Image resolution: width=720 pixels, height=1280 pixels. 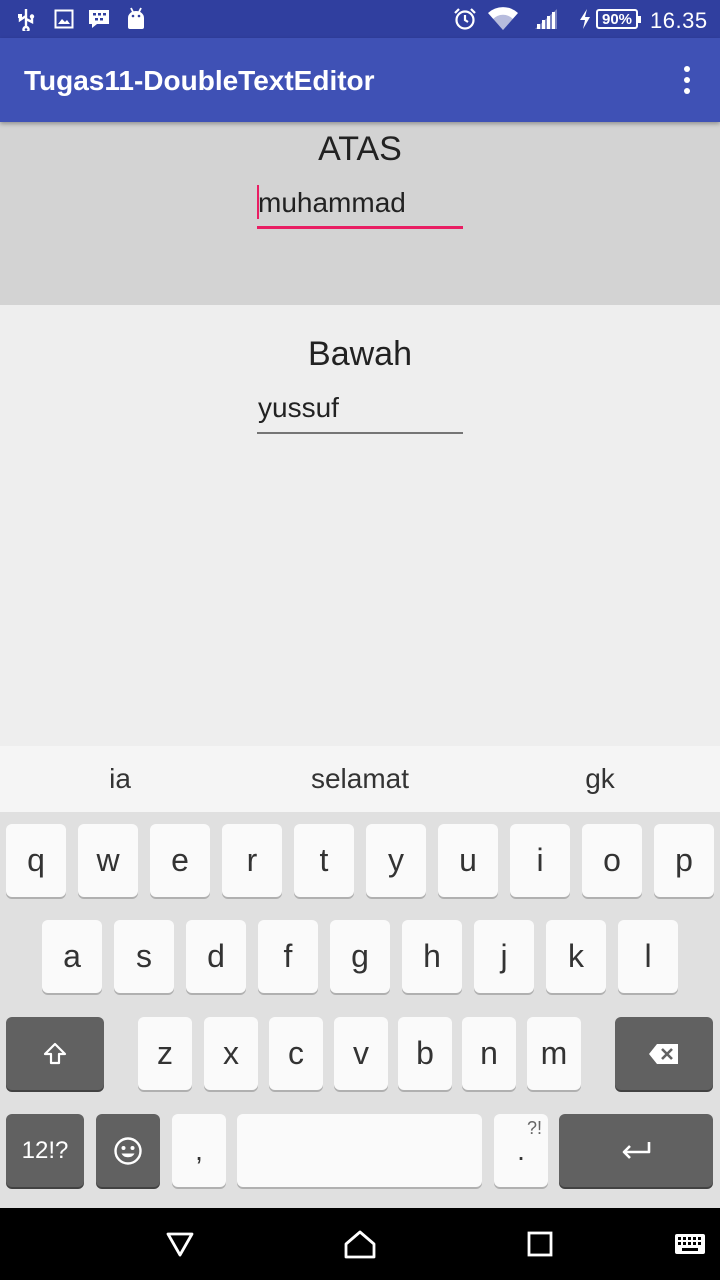 I want to click on status-bar: 90% 16.35, so click(x=360, y=19).